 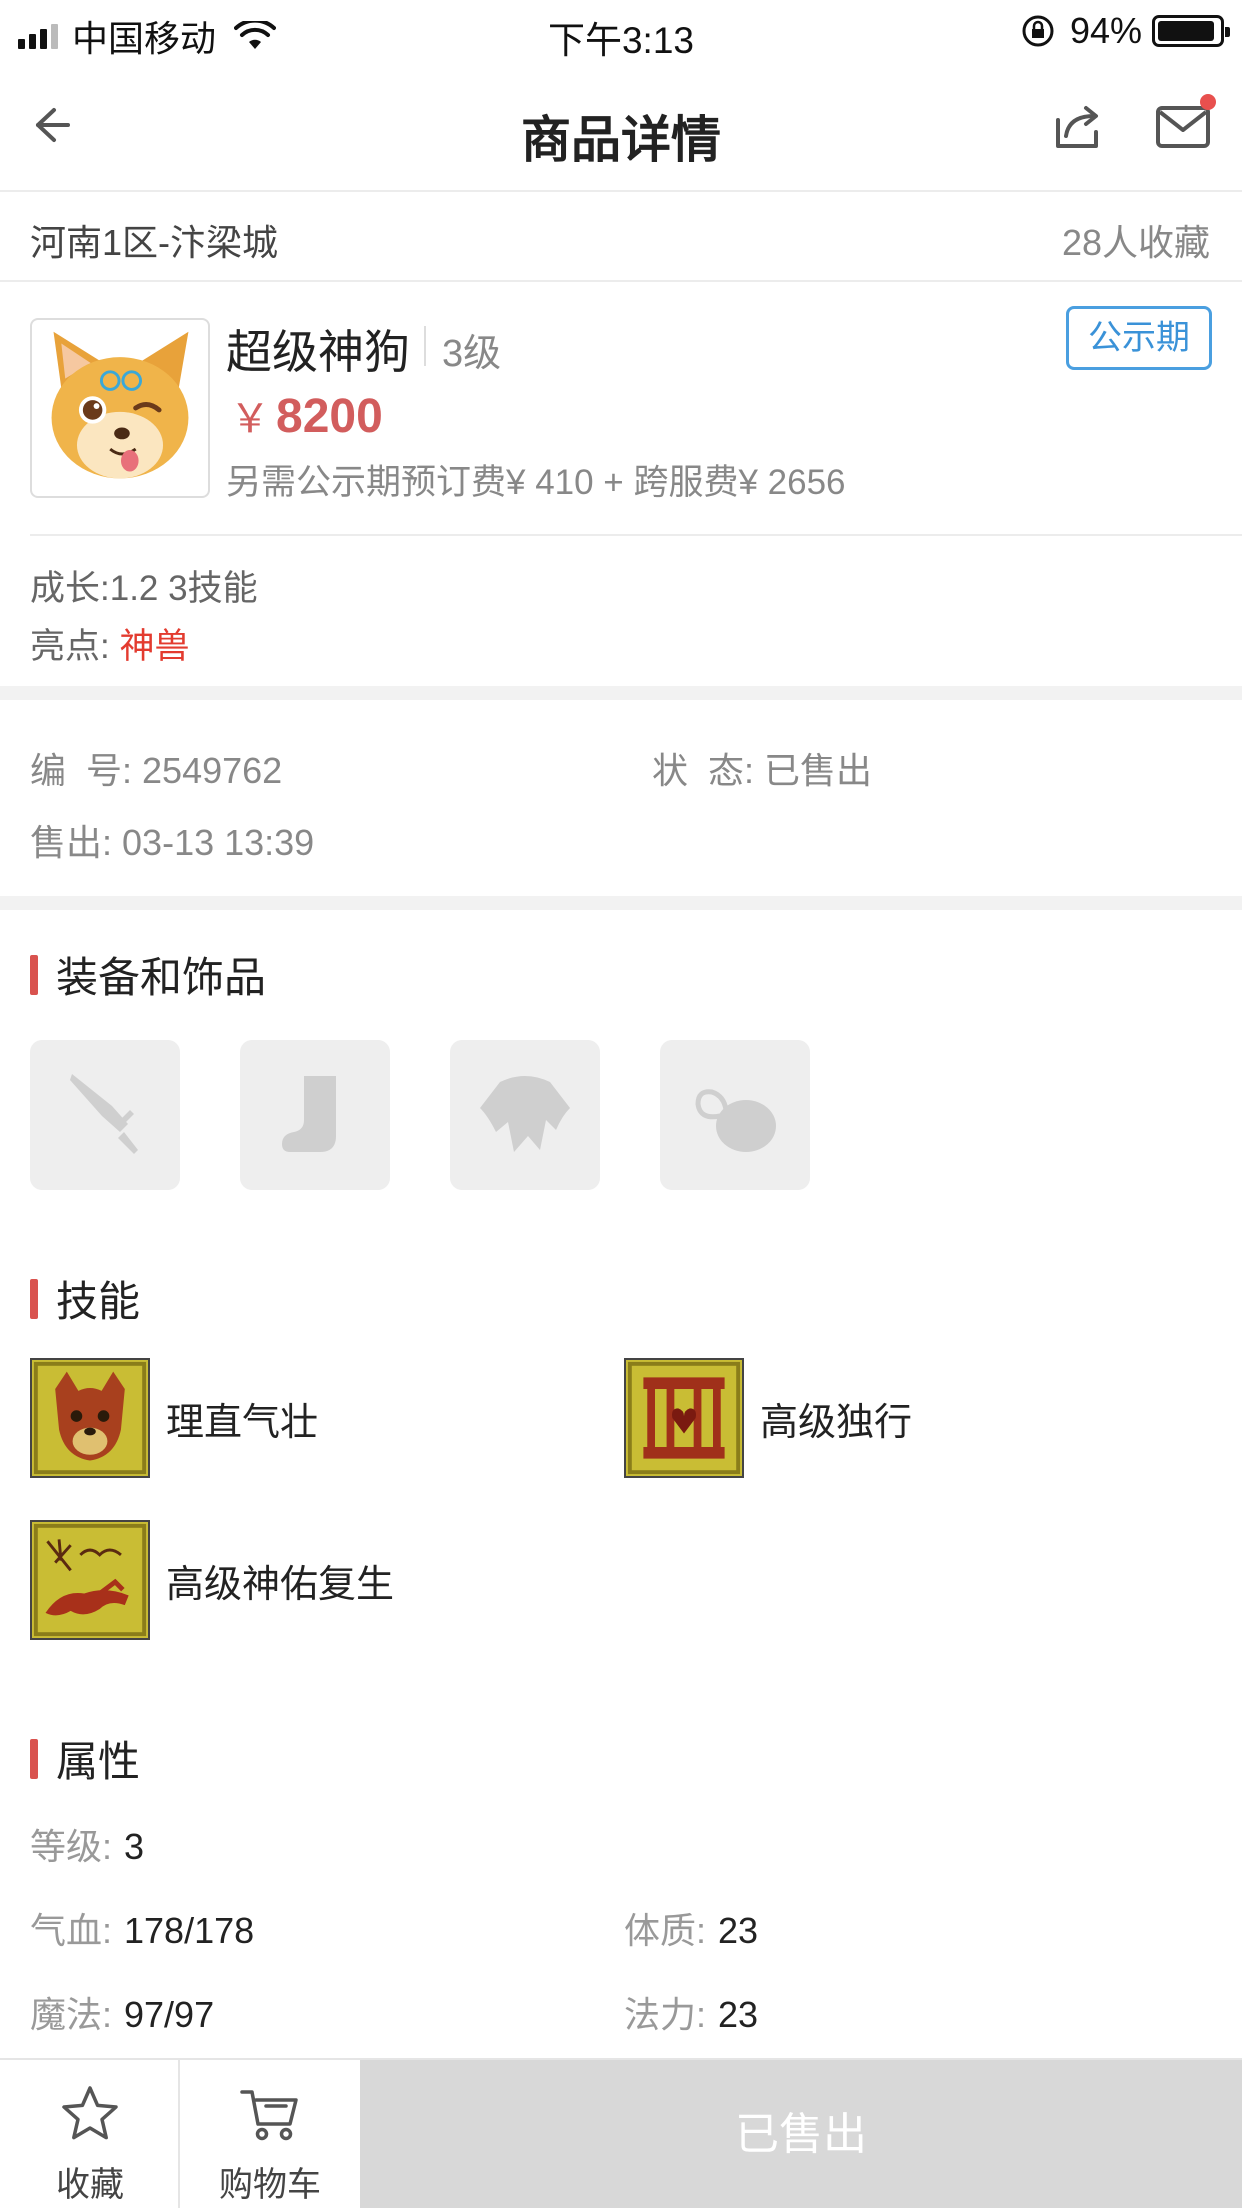 What do you see at coordinates (122, 2012) in the screenshot?
I see `attr-mp: 魔法: 97/97` at bounding box center [122, 2012].